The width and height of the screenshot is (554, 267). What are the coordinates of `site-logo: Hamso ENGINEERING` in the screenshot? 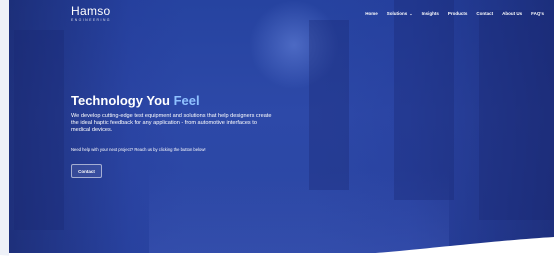 It's located at (91, 13).